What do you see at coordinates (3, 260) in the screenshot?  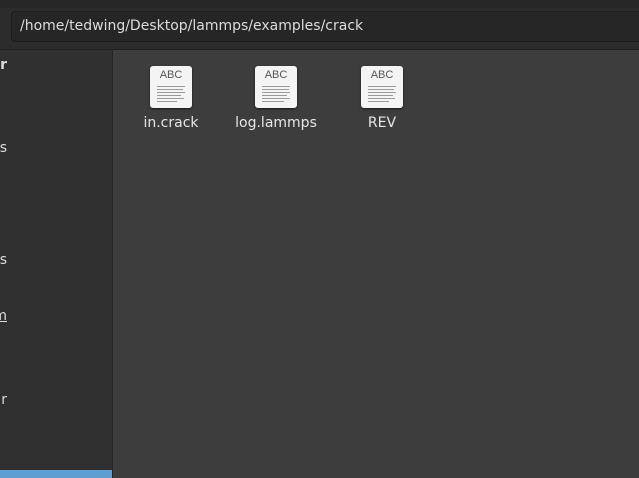 I see `sidebar-item-3: s` at bounding box center [3, 260].